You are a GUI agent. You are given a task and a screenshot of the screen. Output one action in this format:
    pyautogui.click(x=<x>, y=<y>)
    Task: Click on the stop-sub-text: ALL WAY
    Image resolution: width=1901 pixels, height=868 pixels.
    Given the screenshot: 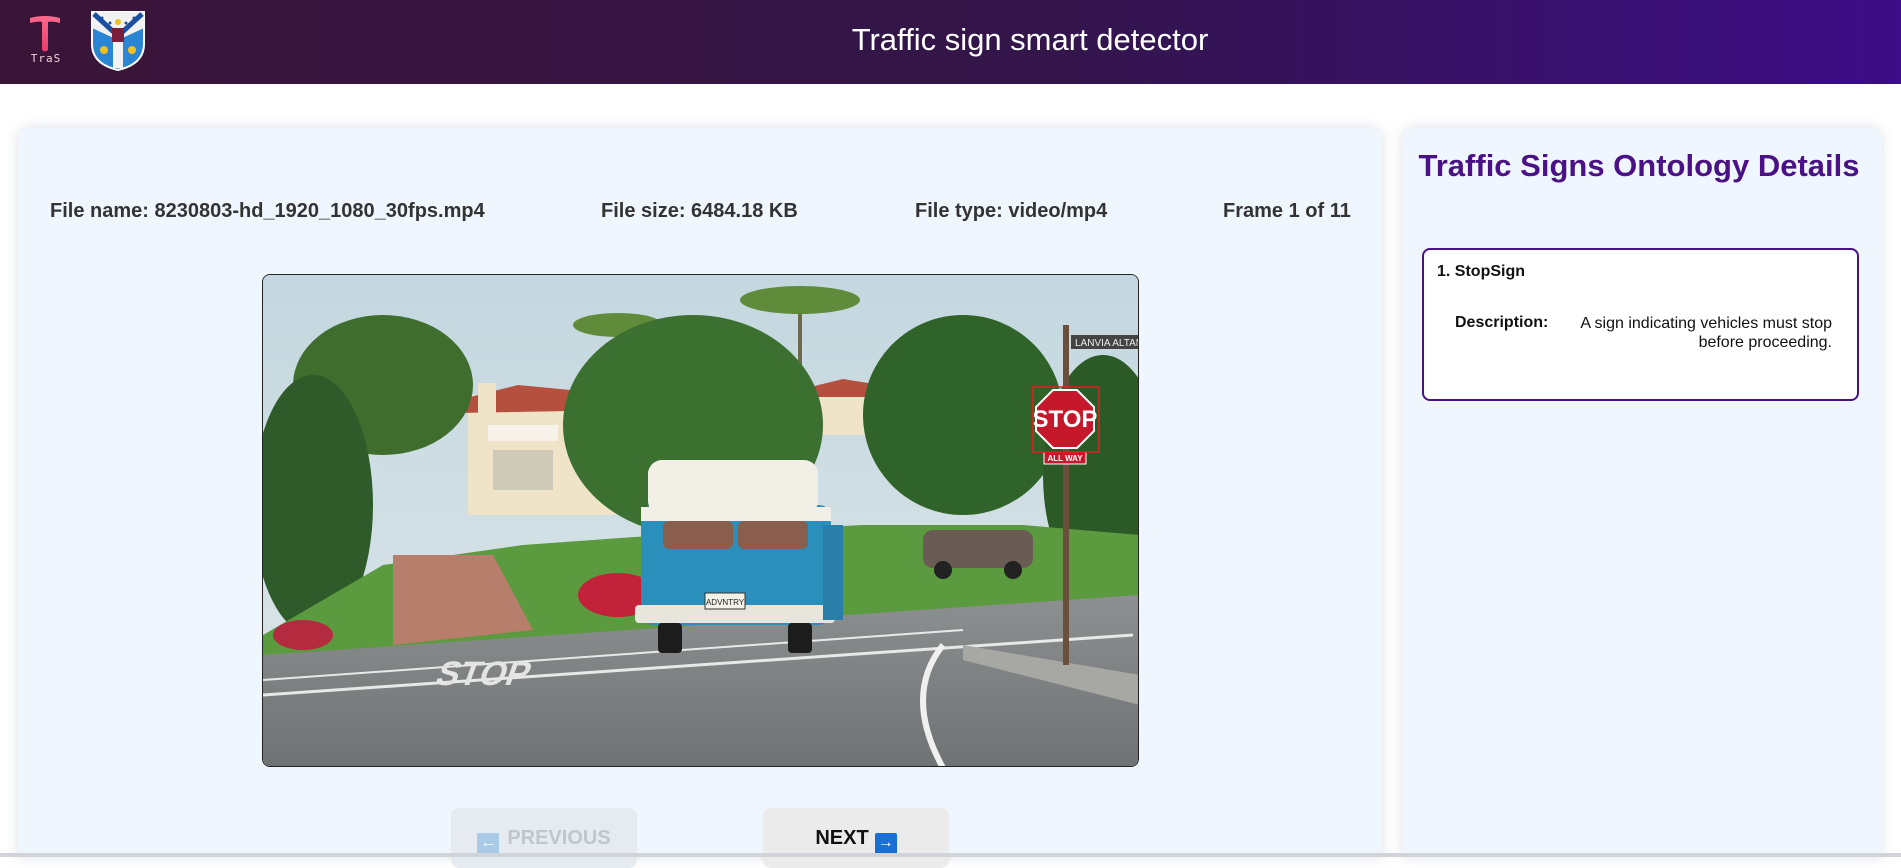 What is the action you would take?
    pyautogui.click(x=1065, y=458)
    